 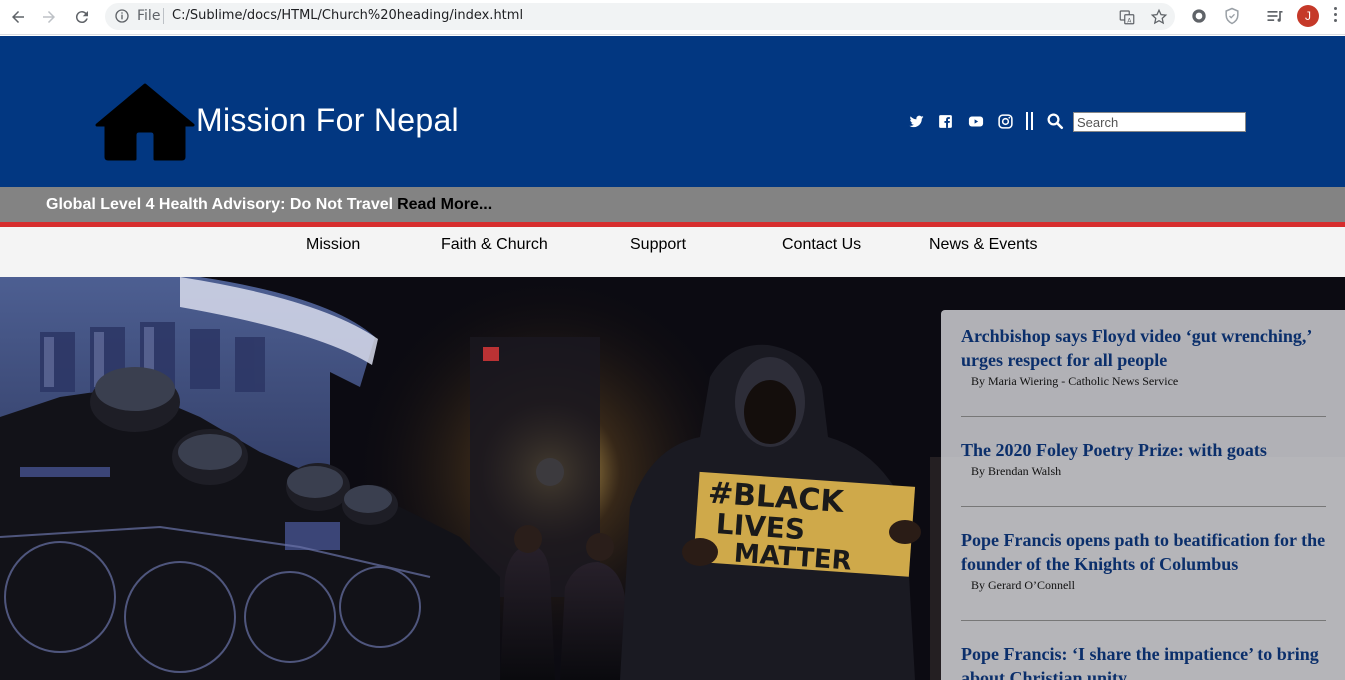 What do you see at coordinates (658, 245) in the screenshot?
I see `nav-item-support: Support` at bounding box center [658, 245].